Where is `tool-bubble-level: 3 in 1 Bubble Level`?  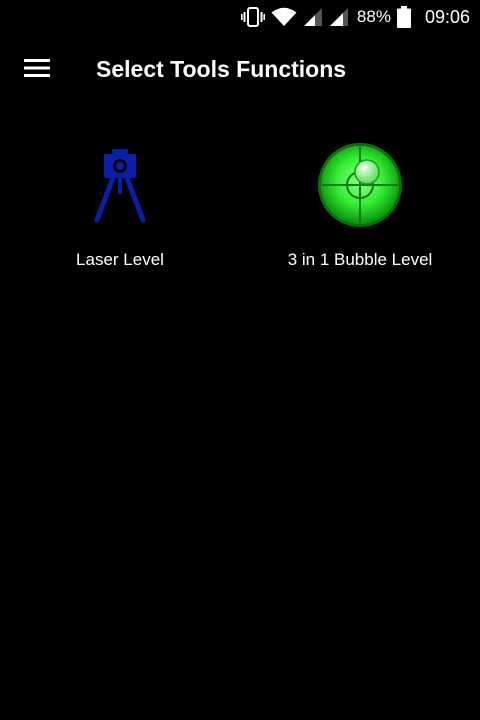
tool-bubble-level: 3 in 1 Bubble Level is located at coordinates (360, 209).